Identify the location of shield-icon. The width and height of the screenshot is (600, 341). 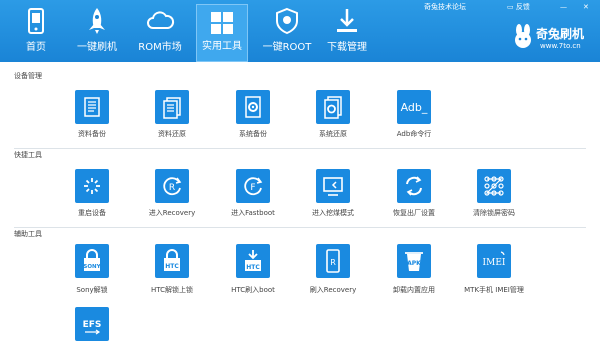
(287, 21).